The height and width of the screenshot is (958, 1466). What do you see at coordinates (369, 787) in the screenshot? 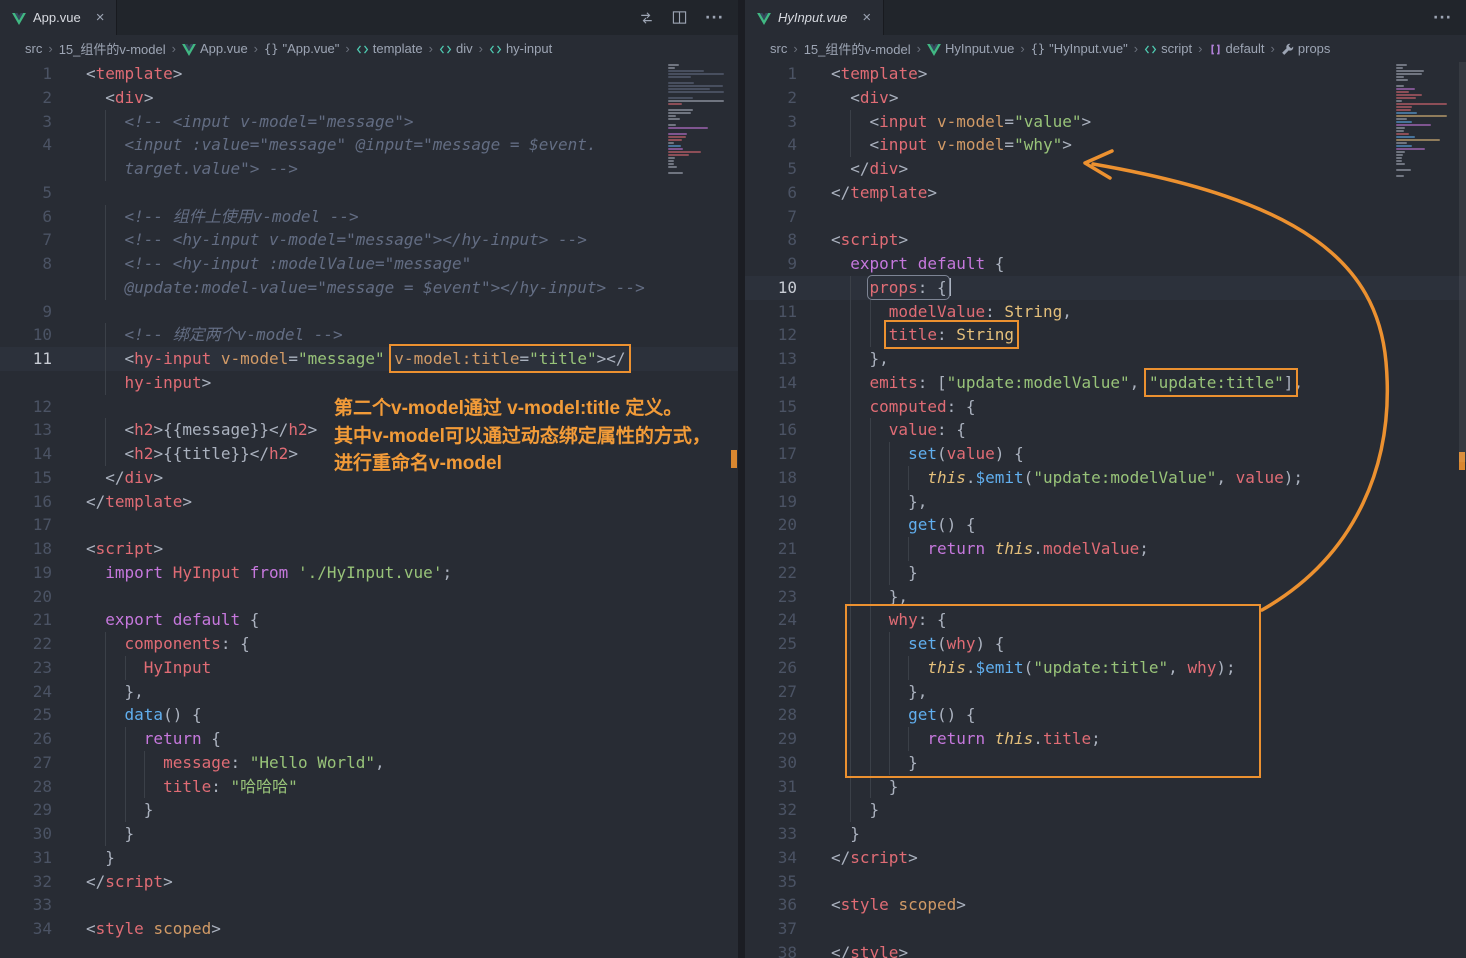
I see `code-line: 28 title: "哈哈哈"` at bounding box center [369, 787].